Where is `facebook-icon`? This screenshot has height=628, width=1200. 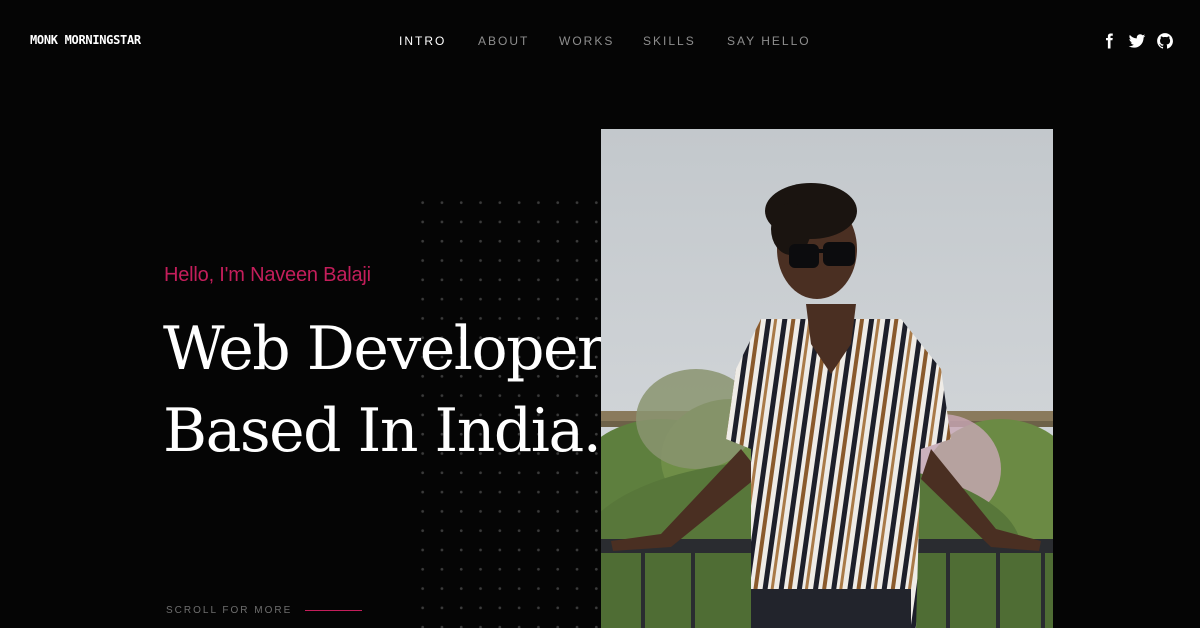
facebook-icon is located at coordinates (1109, 41).